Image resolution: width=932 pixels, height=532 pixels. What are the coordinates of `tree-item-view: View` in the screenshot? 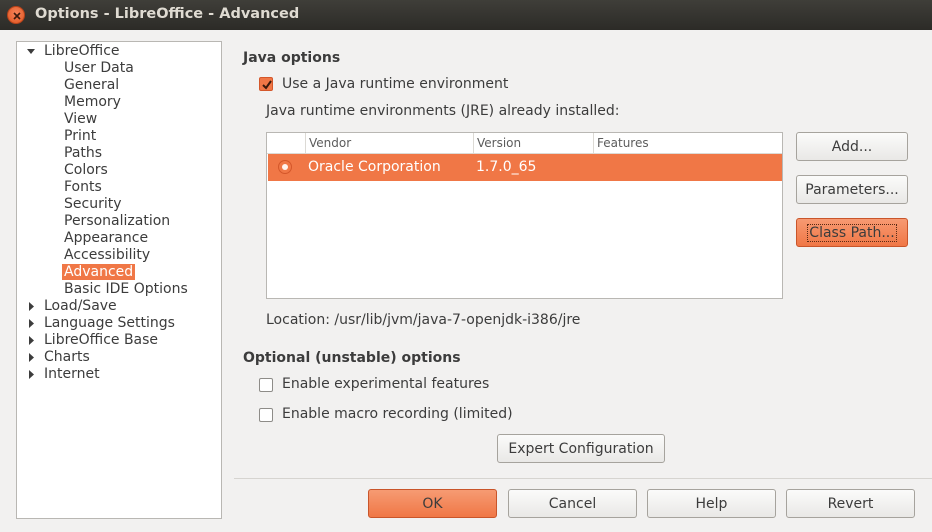 It's located at (80, 119).